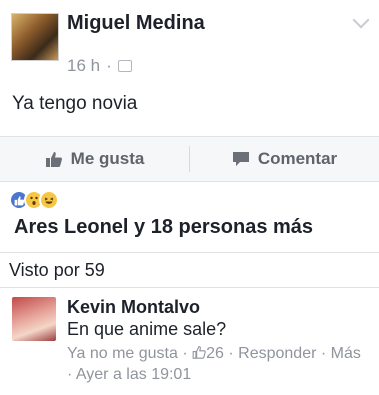 This screenshot has width=379, height=395. What do you see at coordinates (361, 20) in the screenshot?
I see `chevron-down-icon` at bounding box center [361, 20].